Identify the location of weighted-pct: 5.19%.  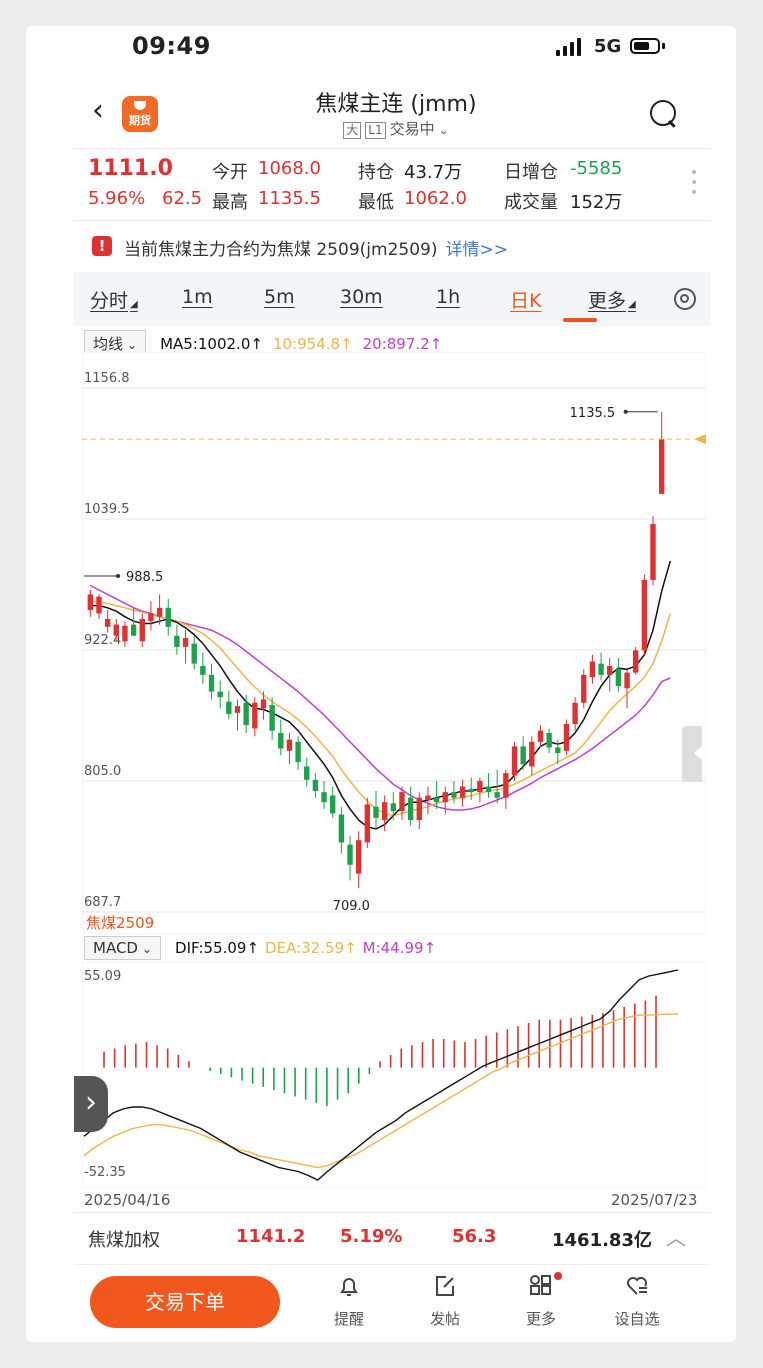
(371, 1236).